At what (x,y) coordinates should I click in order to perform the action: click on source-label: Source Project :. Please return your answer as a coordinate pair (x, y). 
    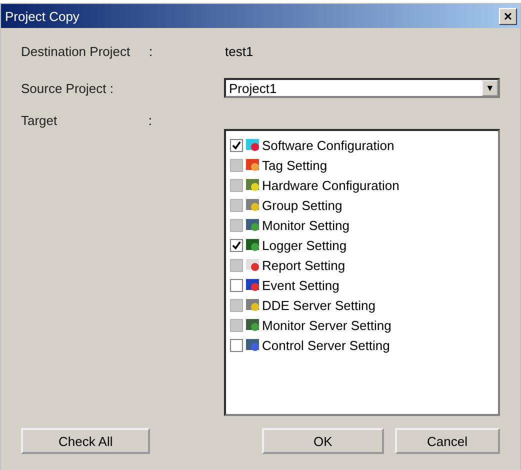
    Looking at the image, I should click on (67, 88).